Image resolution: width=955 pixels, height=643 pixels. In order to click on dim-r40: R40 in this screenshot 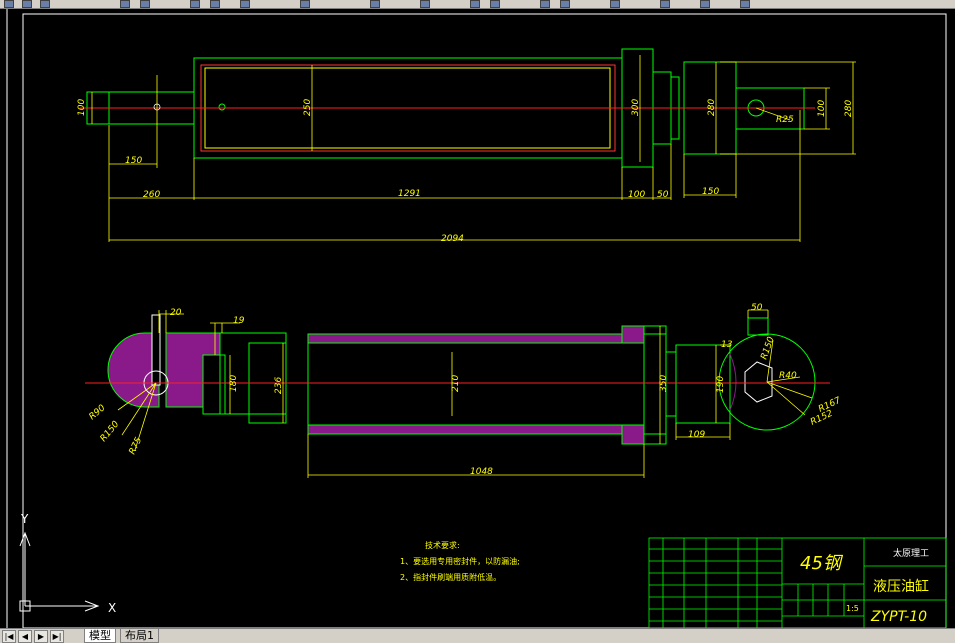, I will do `click(788, 376)`.